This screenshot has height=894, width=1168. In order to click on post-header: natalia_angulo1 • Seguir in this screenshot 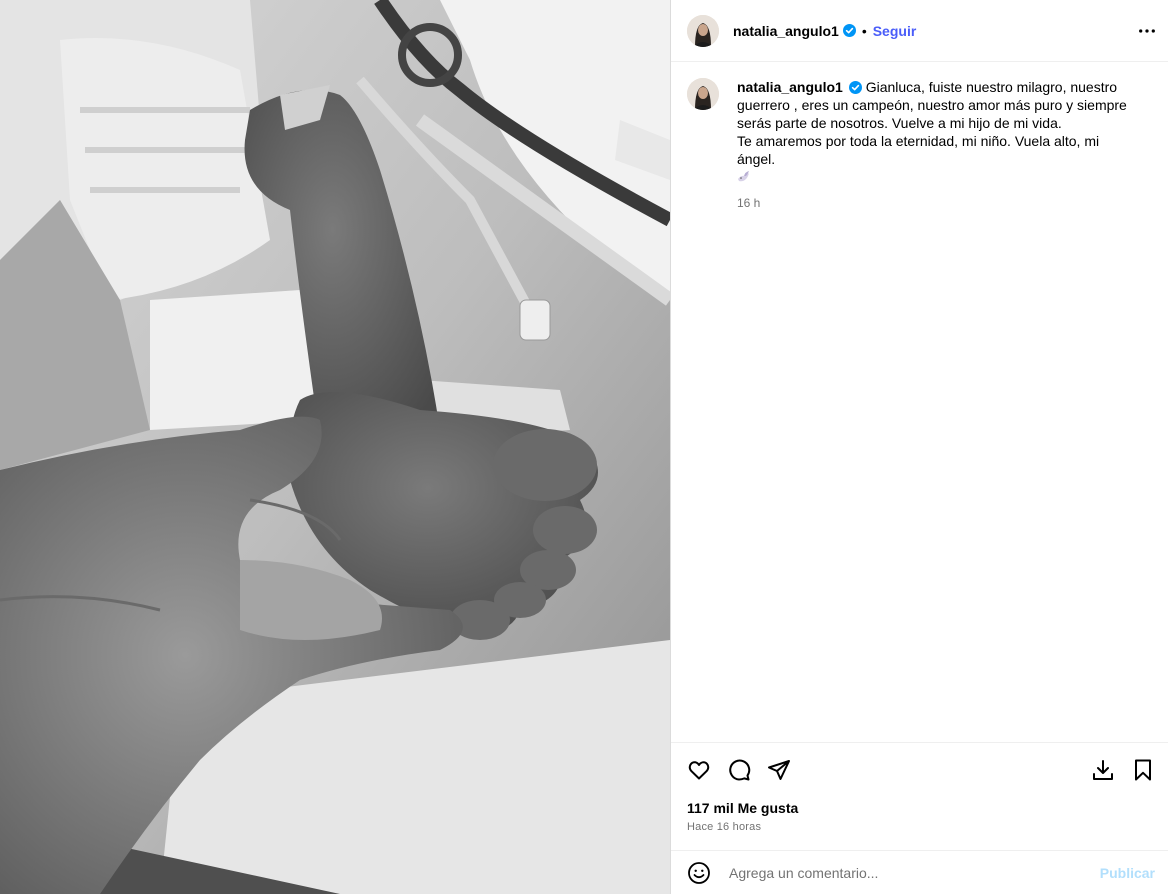, I will do `click(919, 31)`.